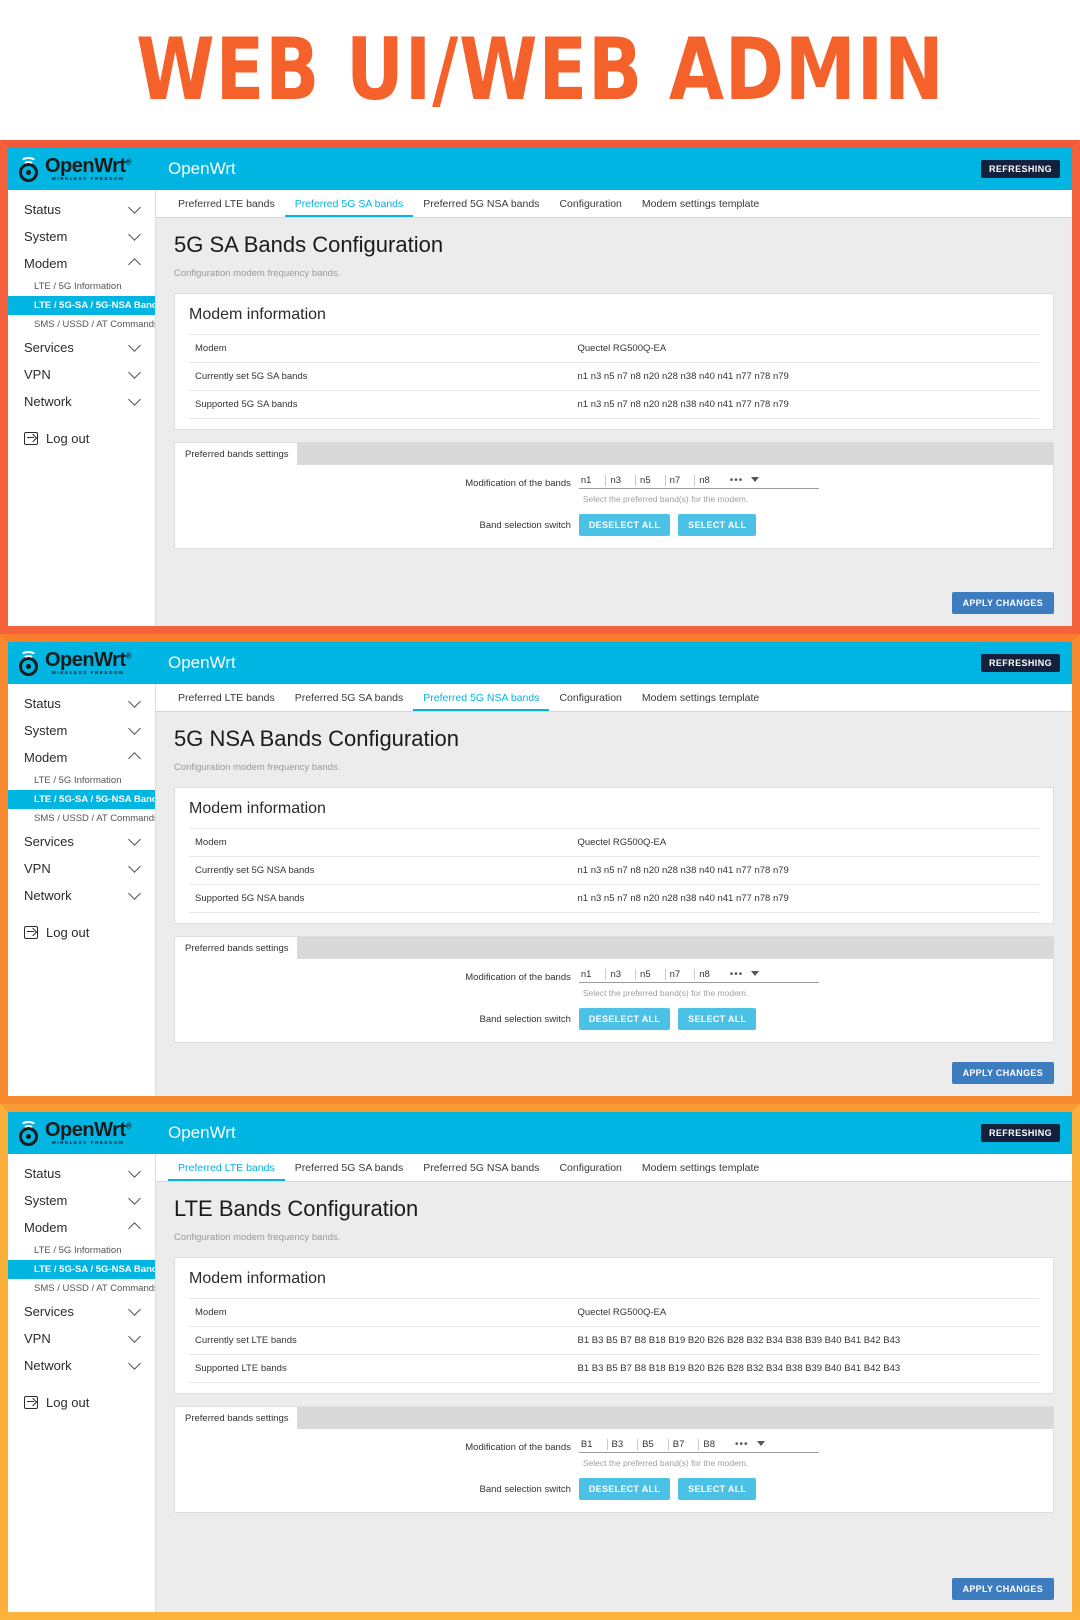  What do you see at coordinates (683, 1444) in the screenshot?
I see `band-chip-B7: B7` at bounding box center [683, 1444].